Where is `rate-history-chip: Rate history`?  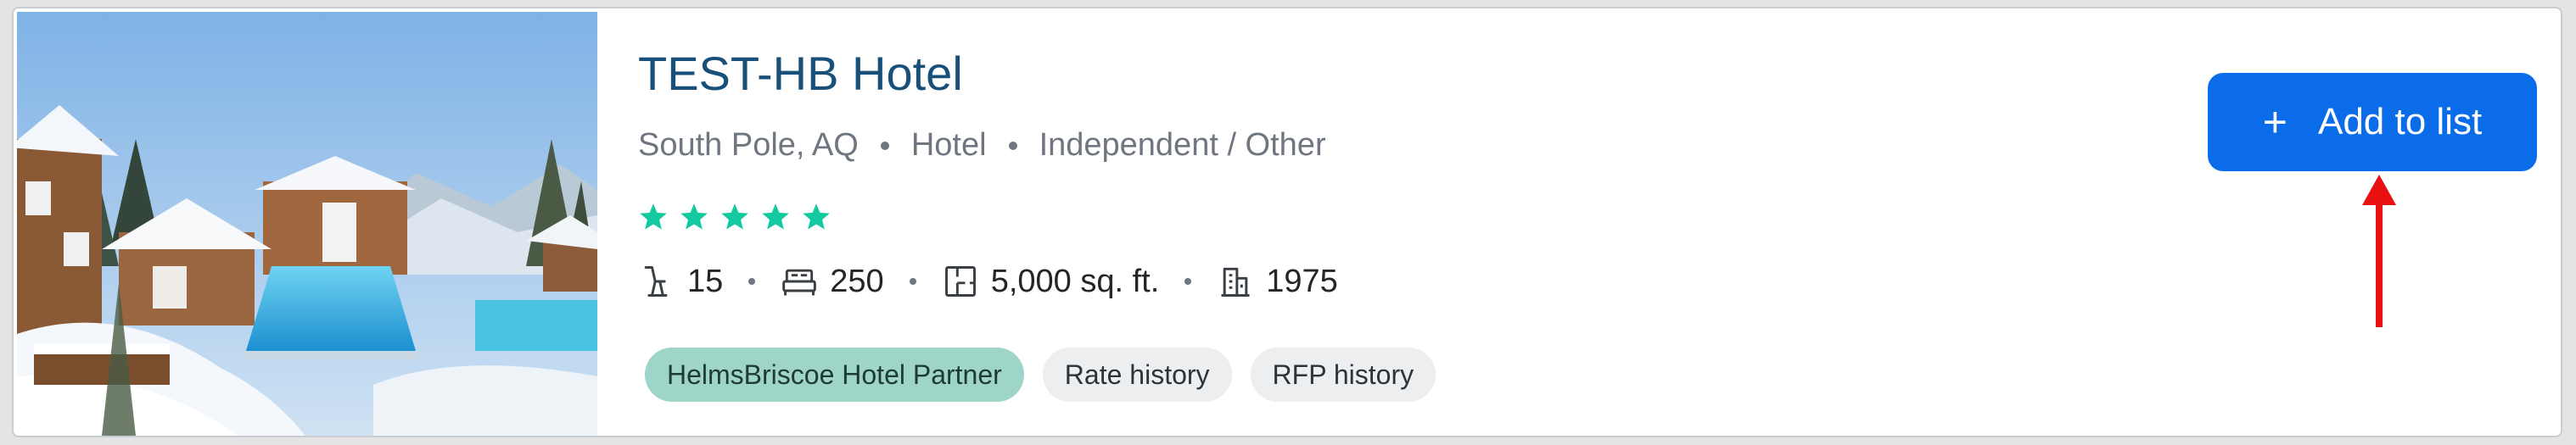
rate-history-chip: Rate history is located at coordinates (1137, 375).